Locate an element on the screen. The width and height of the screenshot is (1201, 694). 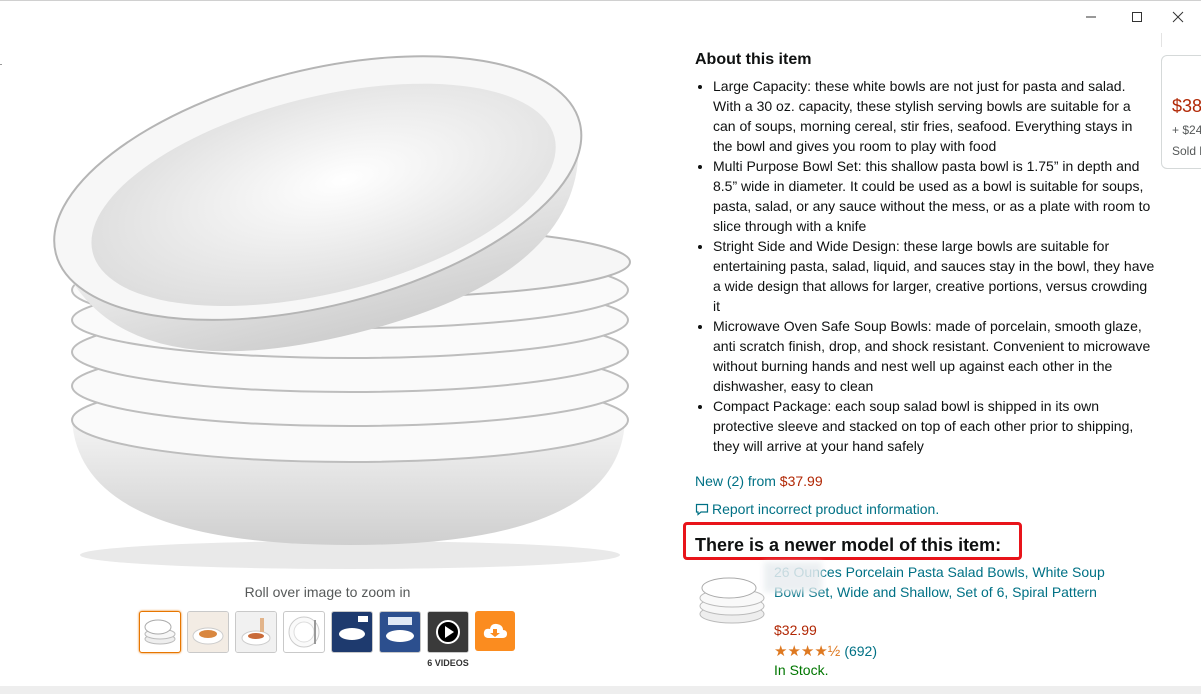
download-button is located at coordinates (495, 631).